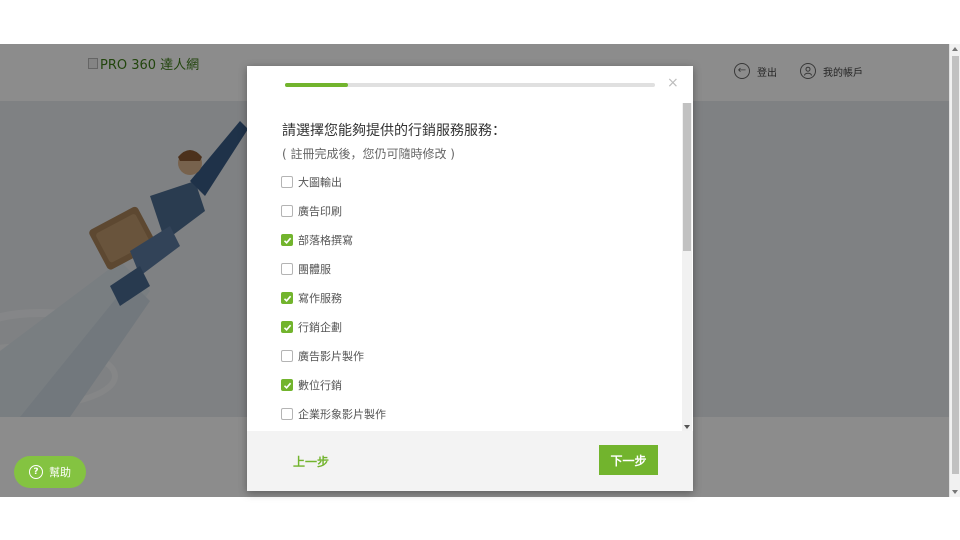  What do you see at coordinates (628, 460) in the screenshot?
I see `next-step-button: 下一步` at bounding box center [628, 460].